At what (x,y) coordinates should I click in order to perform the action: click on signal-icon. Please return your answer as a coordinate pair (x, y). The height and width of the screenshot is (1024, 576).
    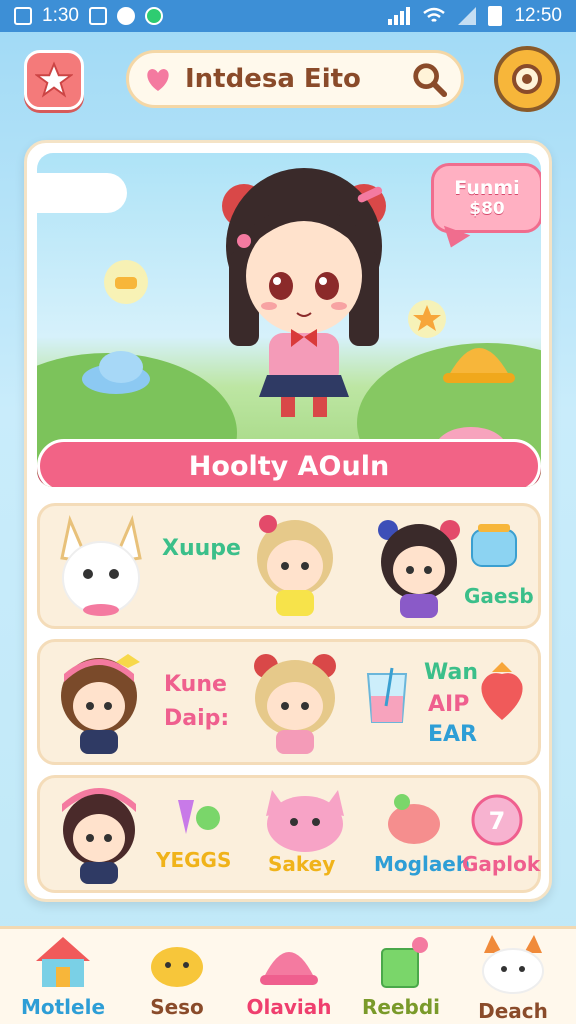
    Looking at the image, I should click on (399, 16).